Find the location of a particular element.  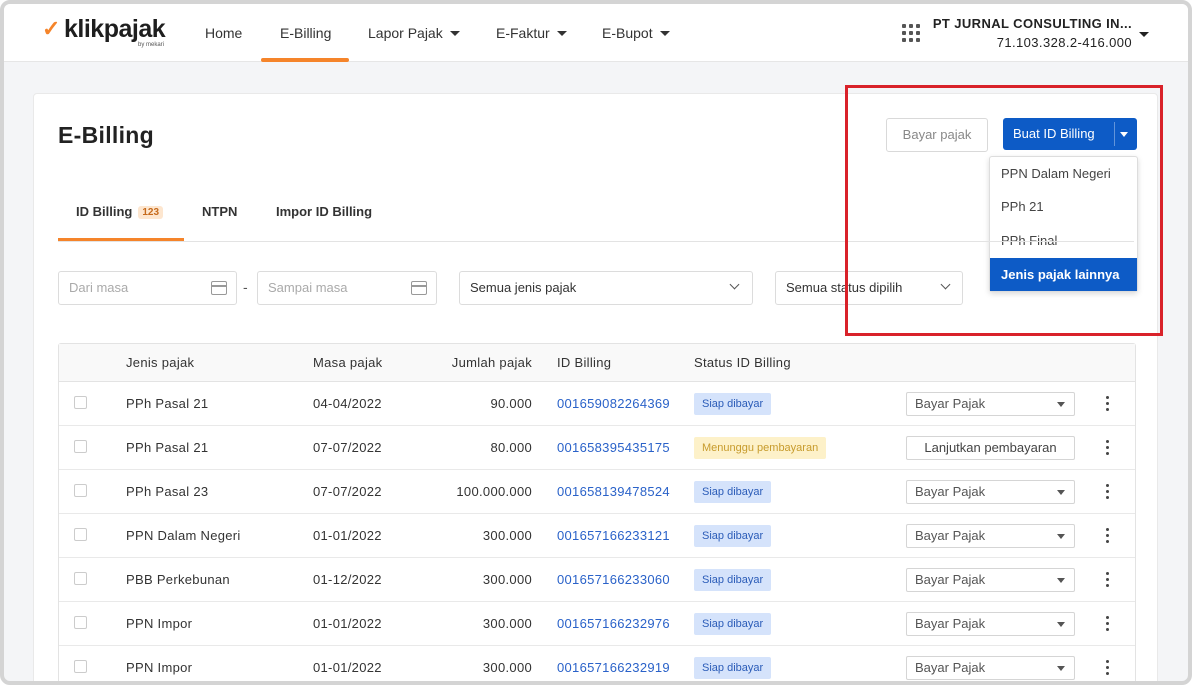

cell-jumlah-pajak: 80.000 is located at coordinates (511, 447).